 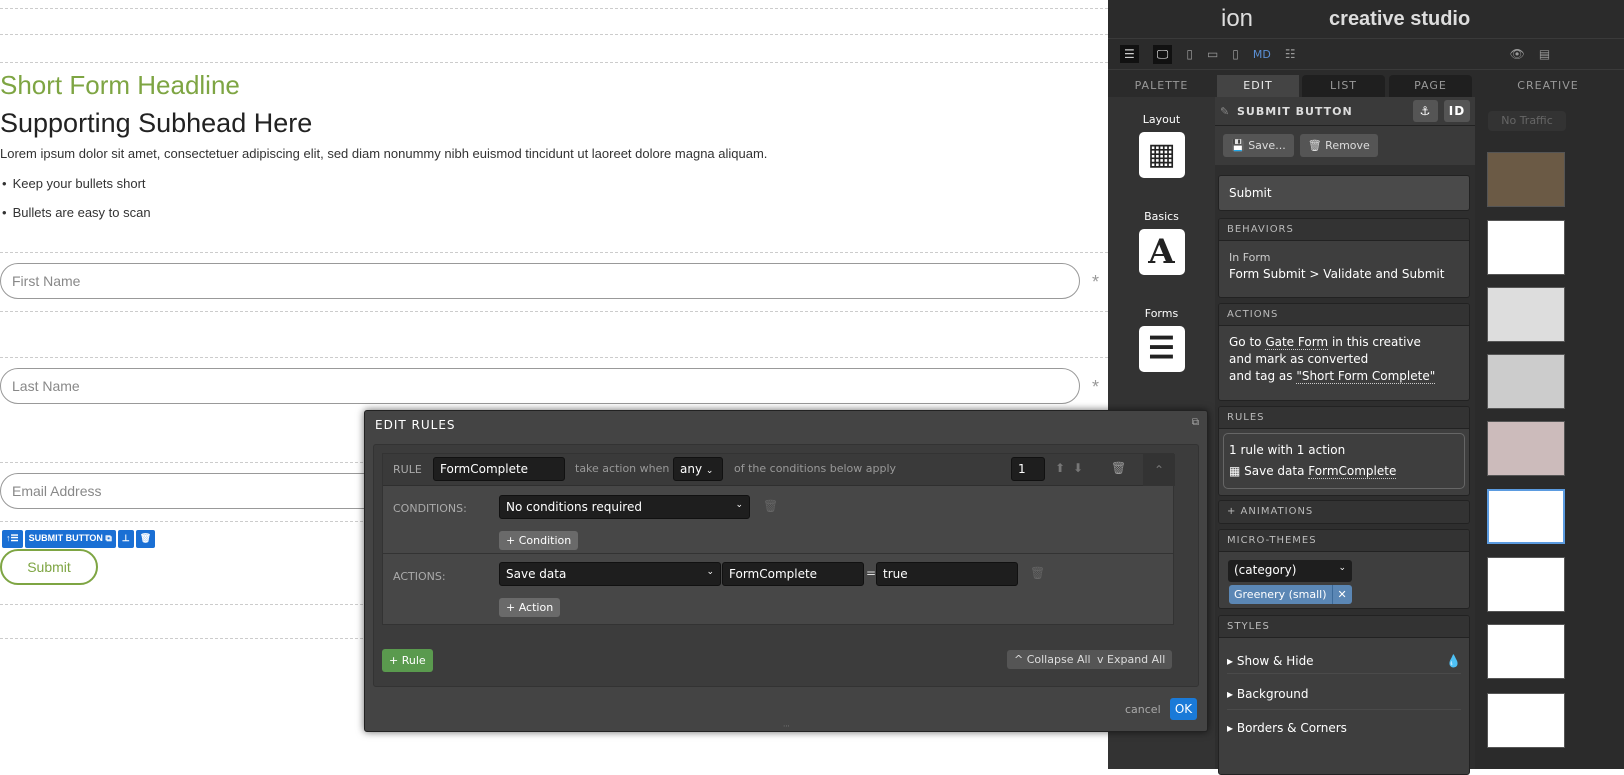 I want to click on ok-button: OK, so click(x=1183, y=709).